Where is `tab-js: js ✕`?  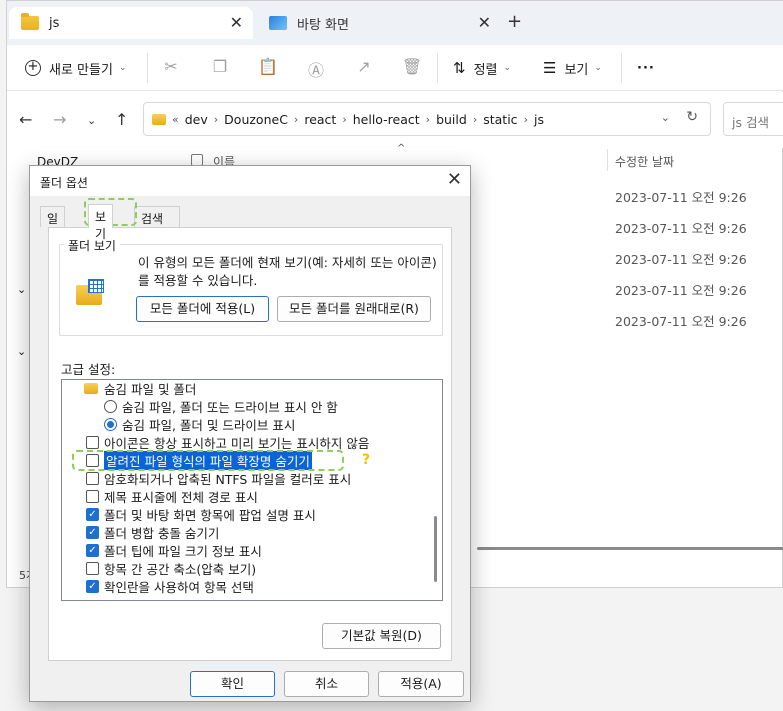 tab-js: js ✕ is located at coordinates (131, 23).